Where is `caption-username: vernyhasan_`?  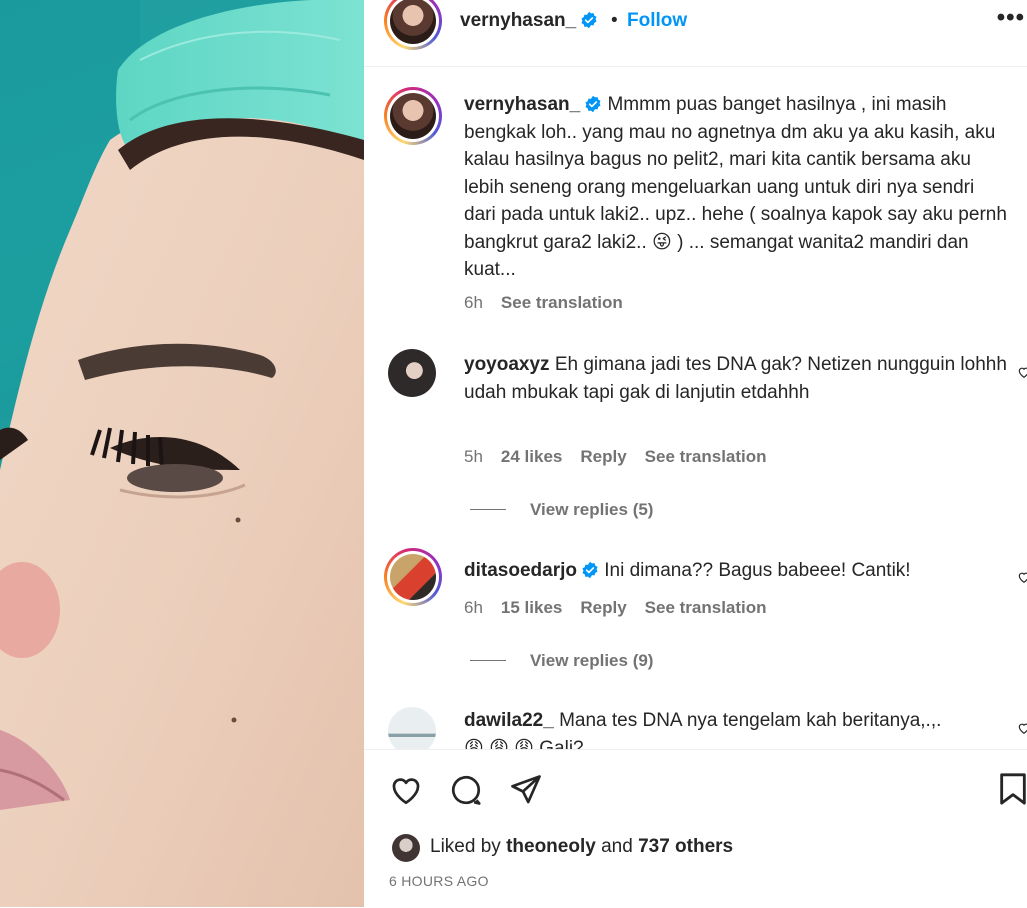
caption-username: vernyhasan_ is located at coordinates (522, 104).